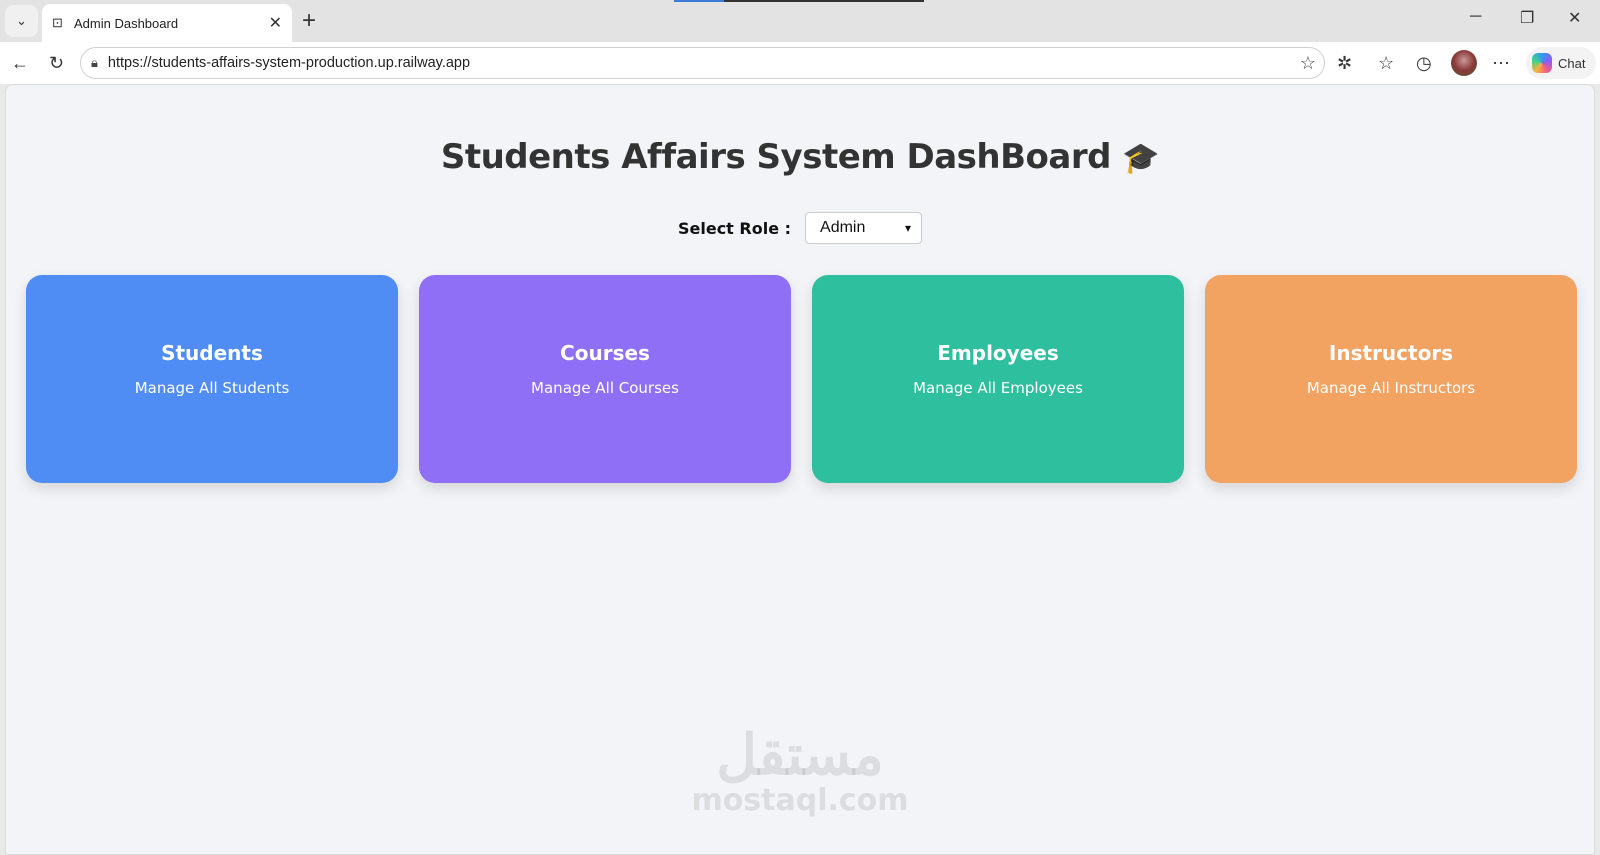 The width and height of the screenshot is (1600, 855). What do you see at coordinates (212, 388) in the screenshot?
I see `card-subtitle: Manage All Students` at bounding box center [212, 388].